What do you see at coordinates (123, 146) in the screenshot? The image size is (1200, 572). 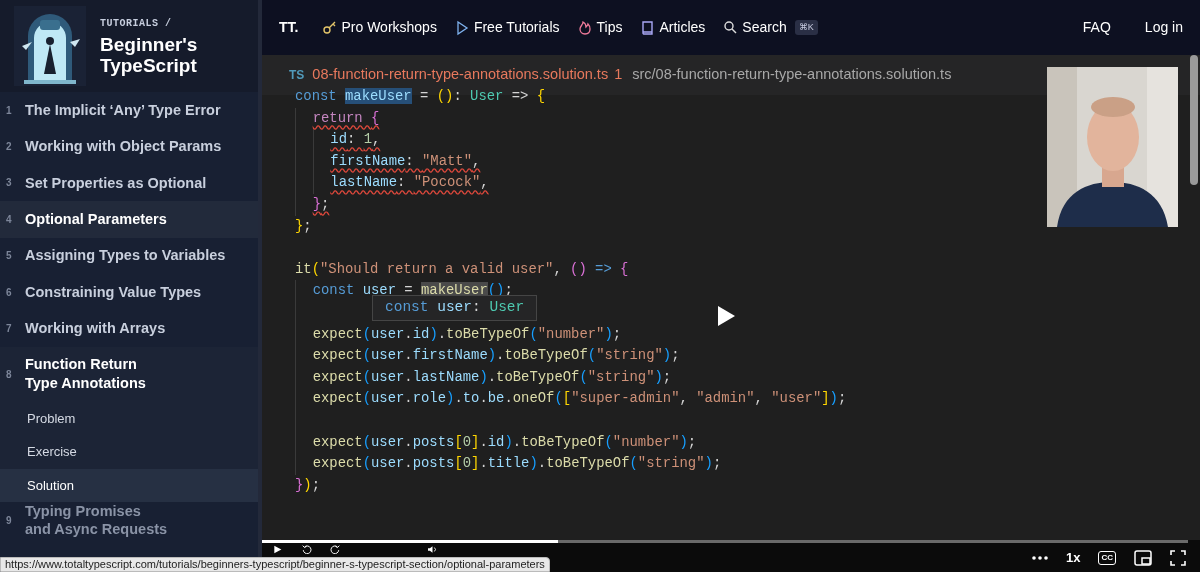 I see `item-title: Working with Object Params` at bounding box center [123, 146].